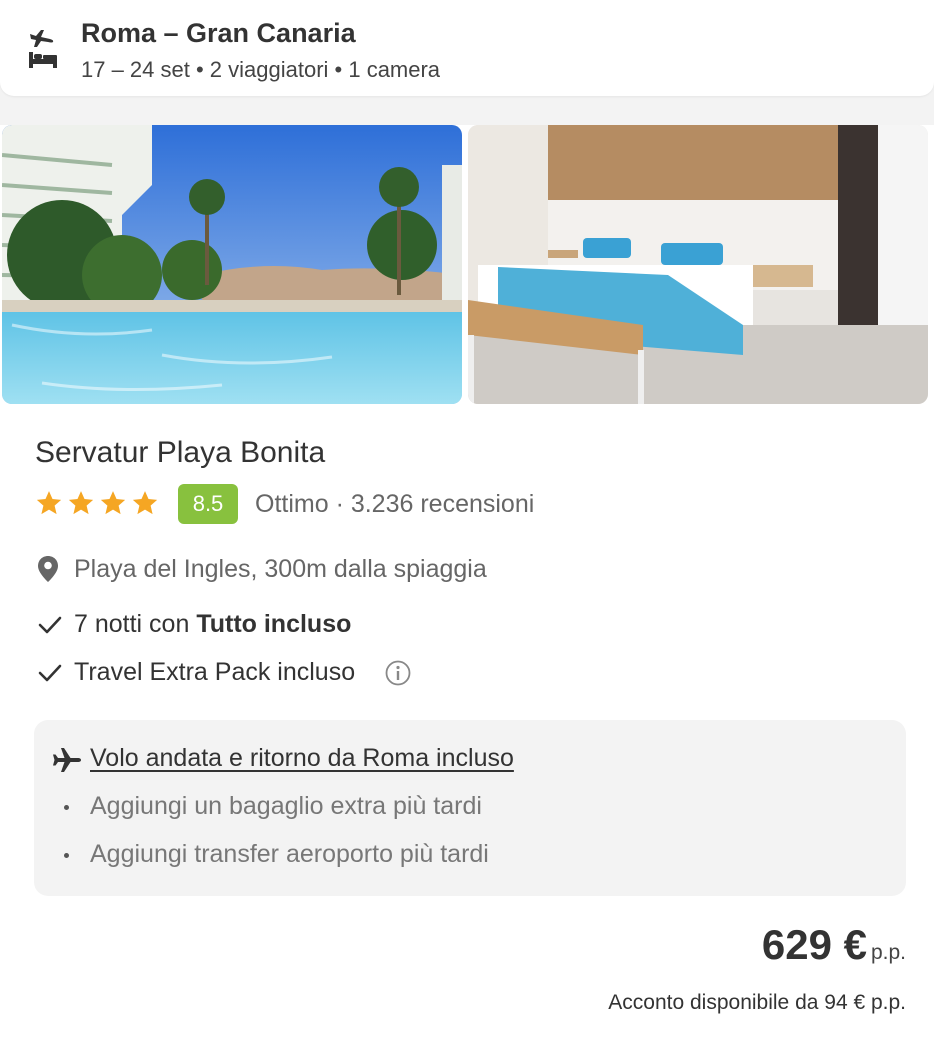 This screenshot has width=934, height=1046. Describe the element at coordinates (97, 503) in the screenshot. I see `star-rating` at that location.